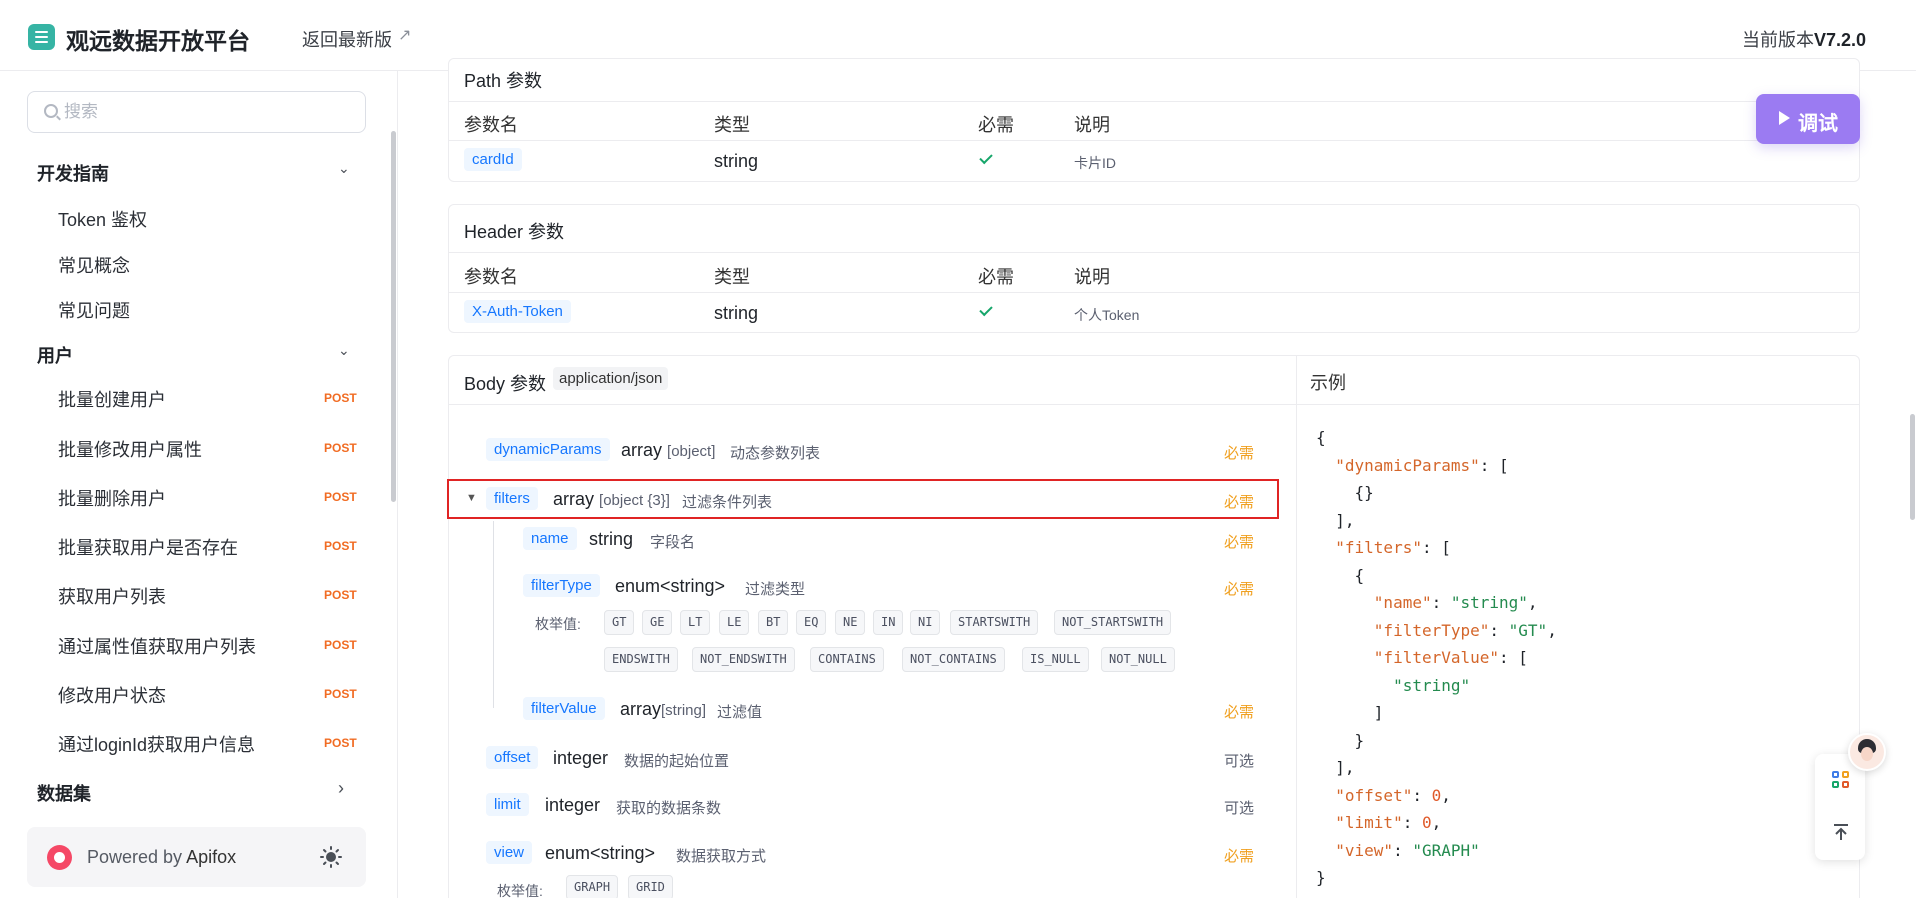  Describe the element at coordinates (550, 538) in the screenshot. I see `field-name: name` at that location.